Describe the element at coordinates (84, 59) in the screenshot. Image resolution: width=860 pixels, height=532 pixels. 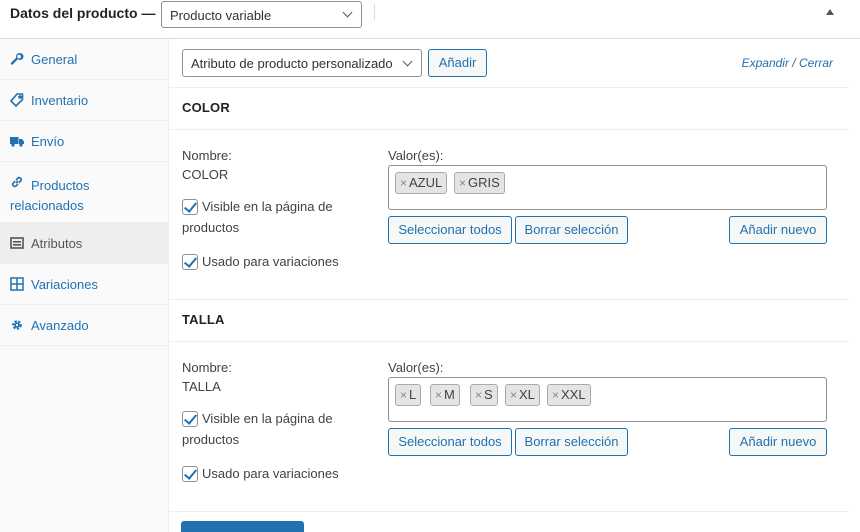
I see `tab-general: General` at that location.